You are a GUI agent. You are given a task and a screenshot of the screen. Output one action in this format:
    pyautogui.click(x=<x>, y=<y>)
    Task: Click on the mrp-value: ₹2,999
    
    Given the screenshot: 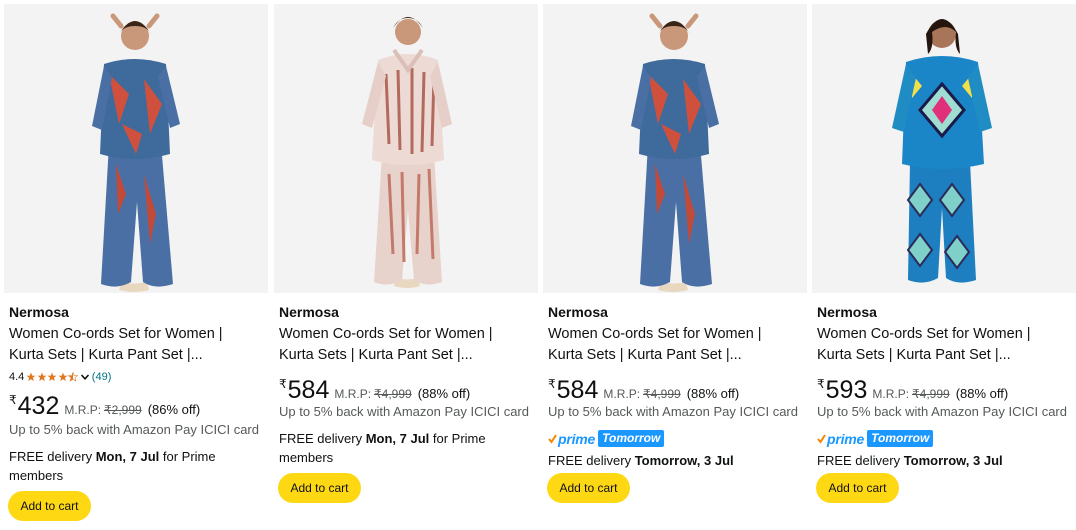 What is the action you would take?
    pyautogui.click(x=123, y=410)
    